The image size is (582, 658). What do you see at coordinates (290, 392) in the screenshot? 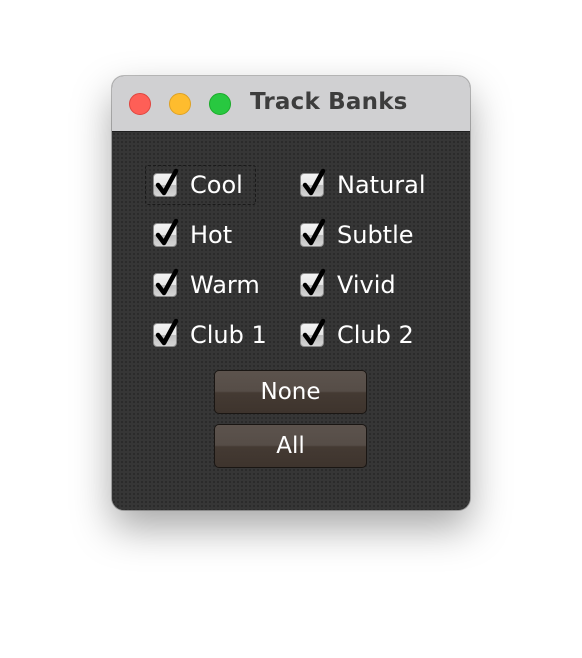
I see `none-button: None` at bounding box center [290, 392].